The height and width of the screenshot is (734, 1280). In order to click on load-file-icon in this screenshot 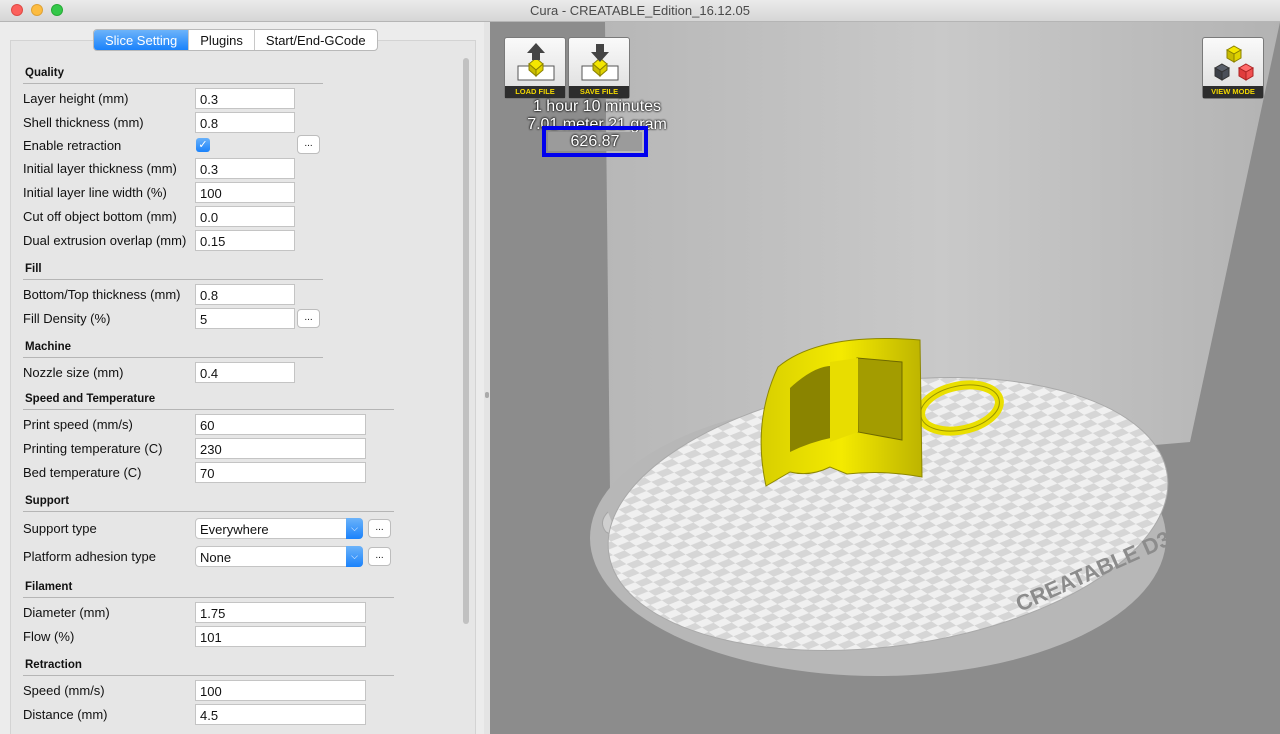, I will do `click(536, 62)`.